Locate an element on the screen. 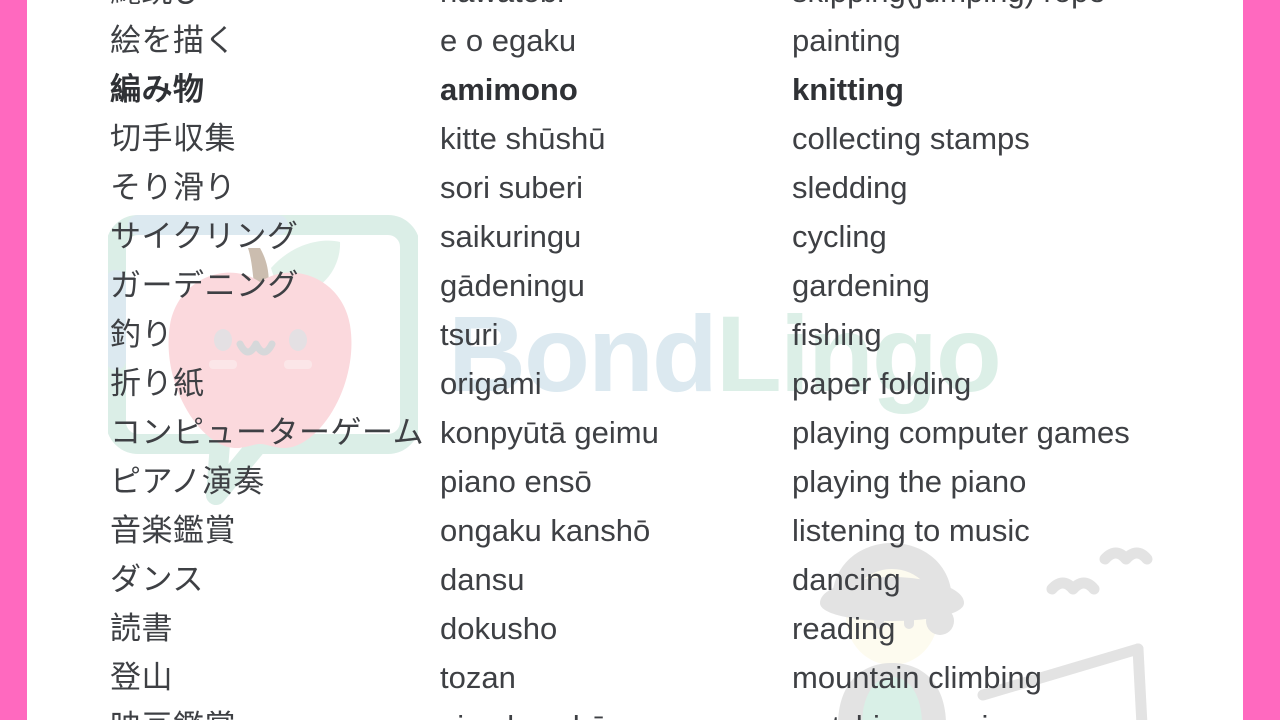  table-row: サイクリング saikuringu cycling is located at coordinates (635, 236).